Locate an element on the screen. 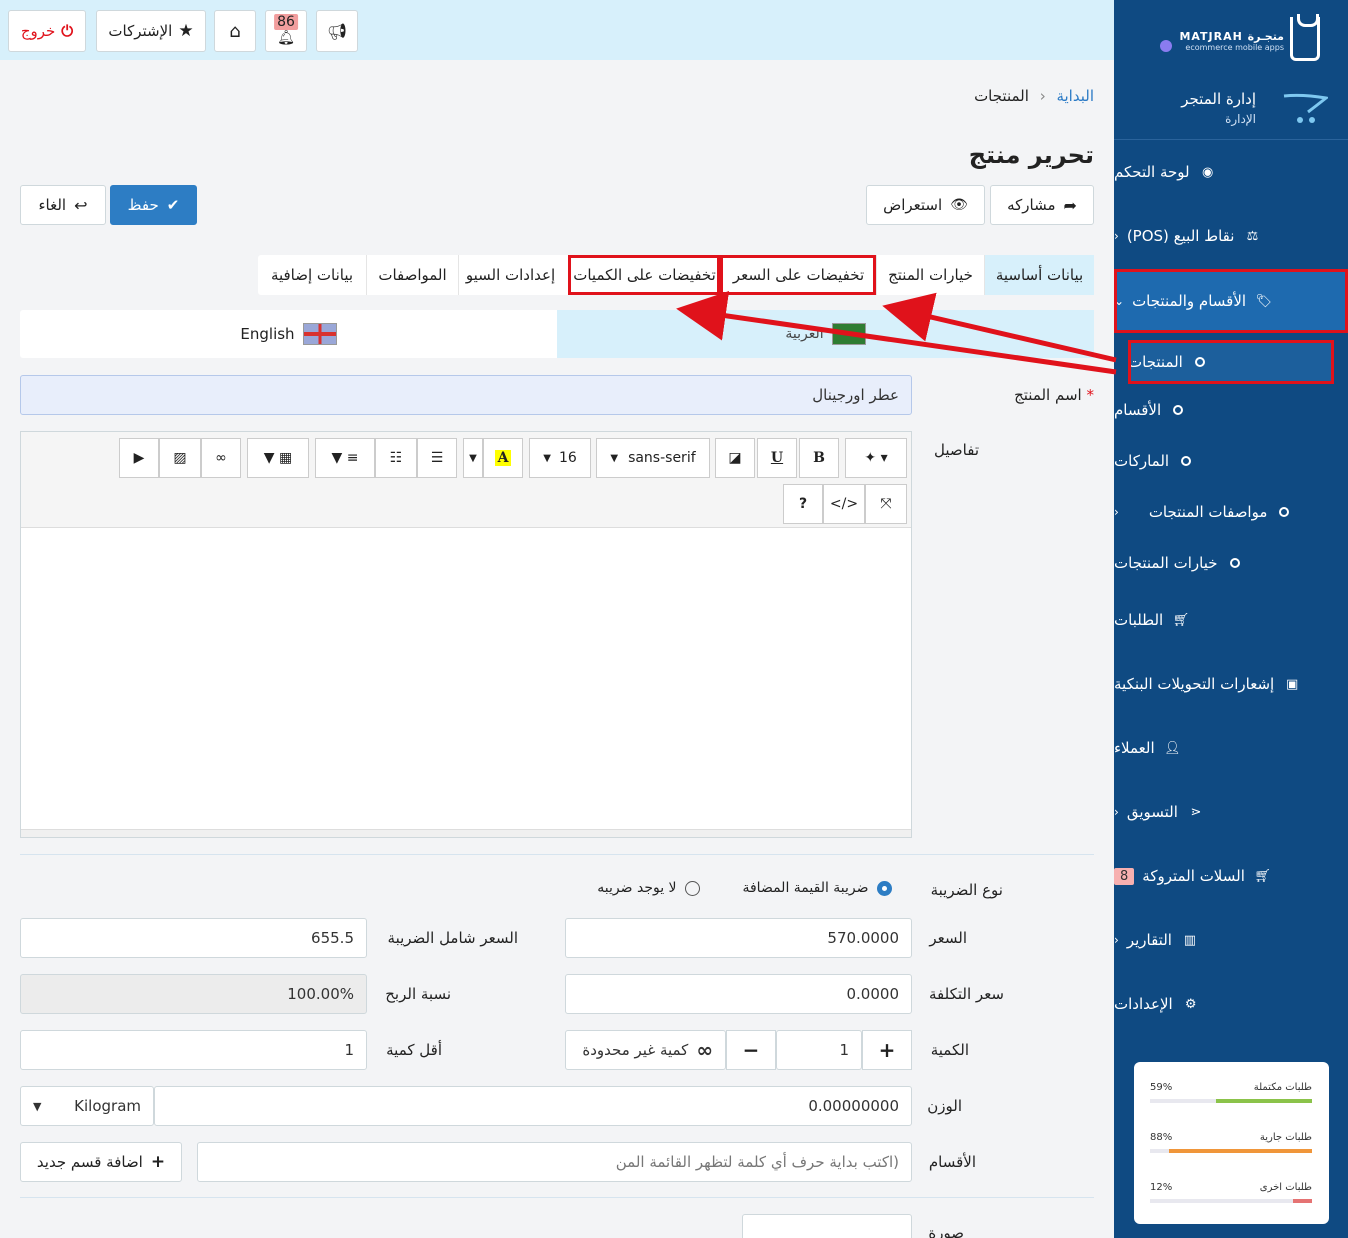  price-input: 570.0000 is located at coordinates (738, 938).